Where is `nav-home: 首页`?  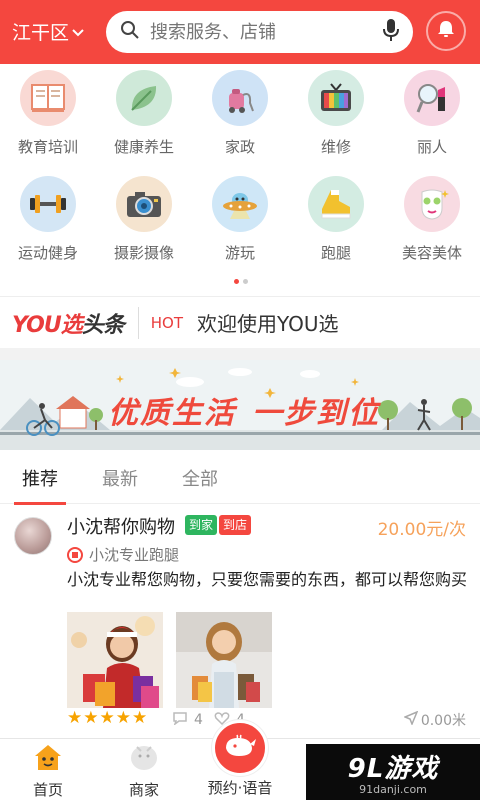 nav-home: 首页 is located at coordinates (48, 770).